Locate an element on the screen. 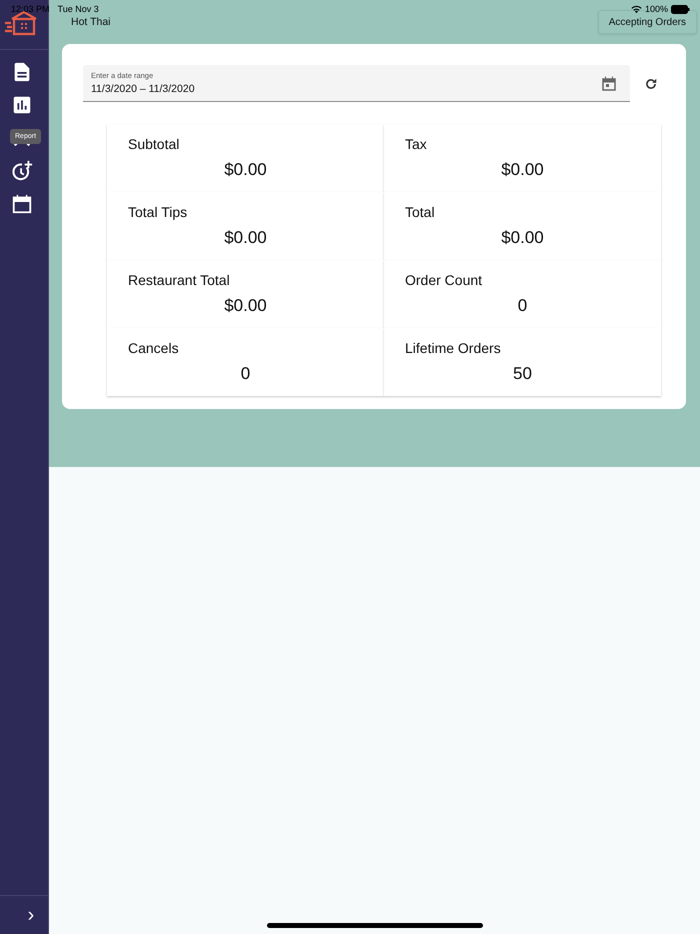 Image resolution: width=700 pixels, height=934 pixels. stat-label: Subtotal is located at coordinates (154, 144).